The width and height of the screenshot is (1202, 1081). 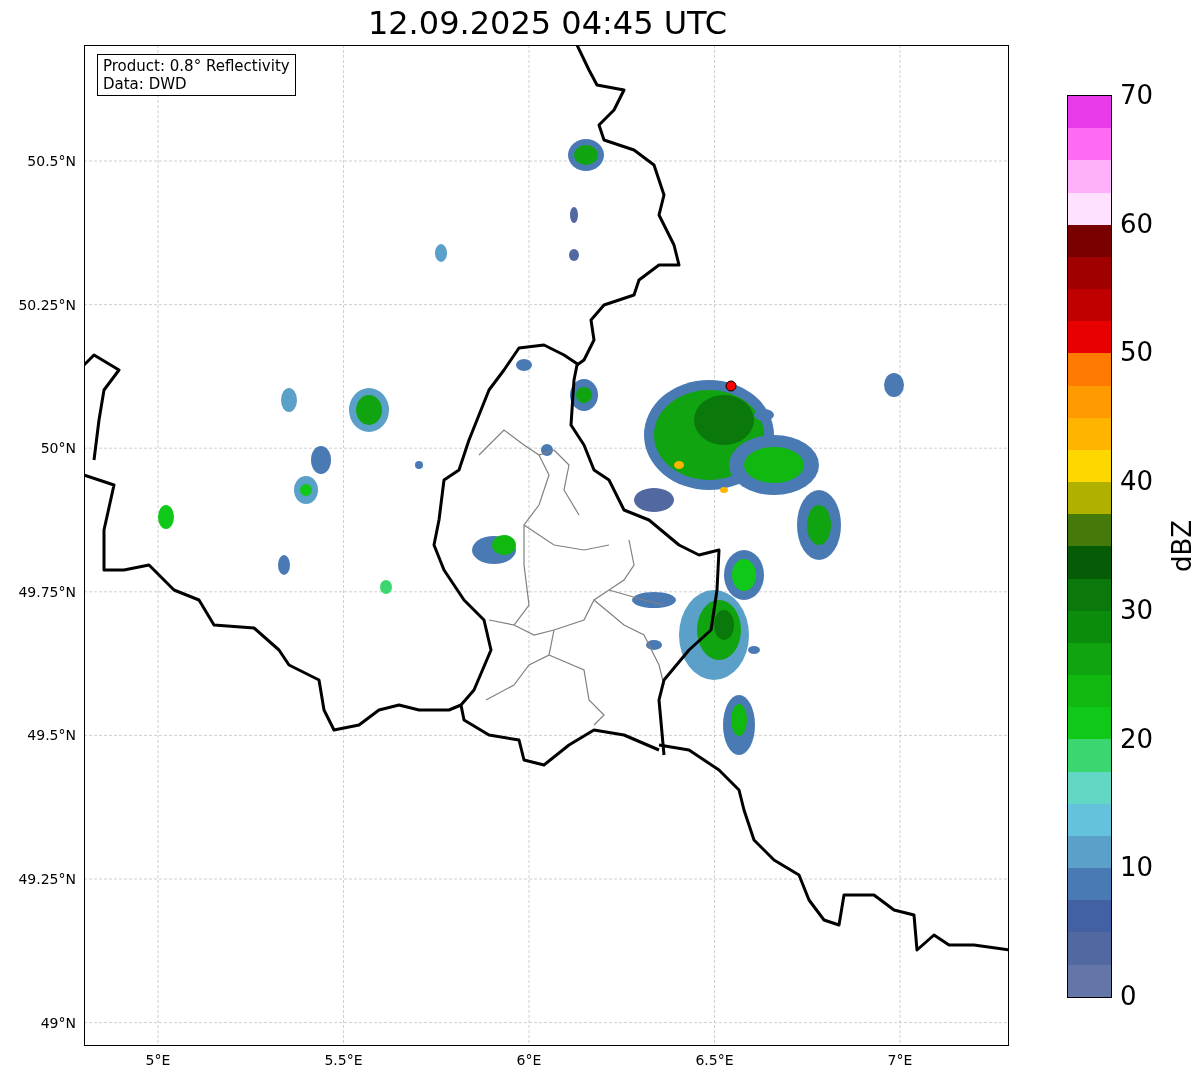 I want to click on legend-text: Data: DWD, so click(x=145, y=84).